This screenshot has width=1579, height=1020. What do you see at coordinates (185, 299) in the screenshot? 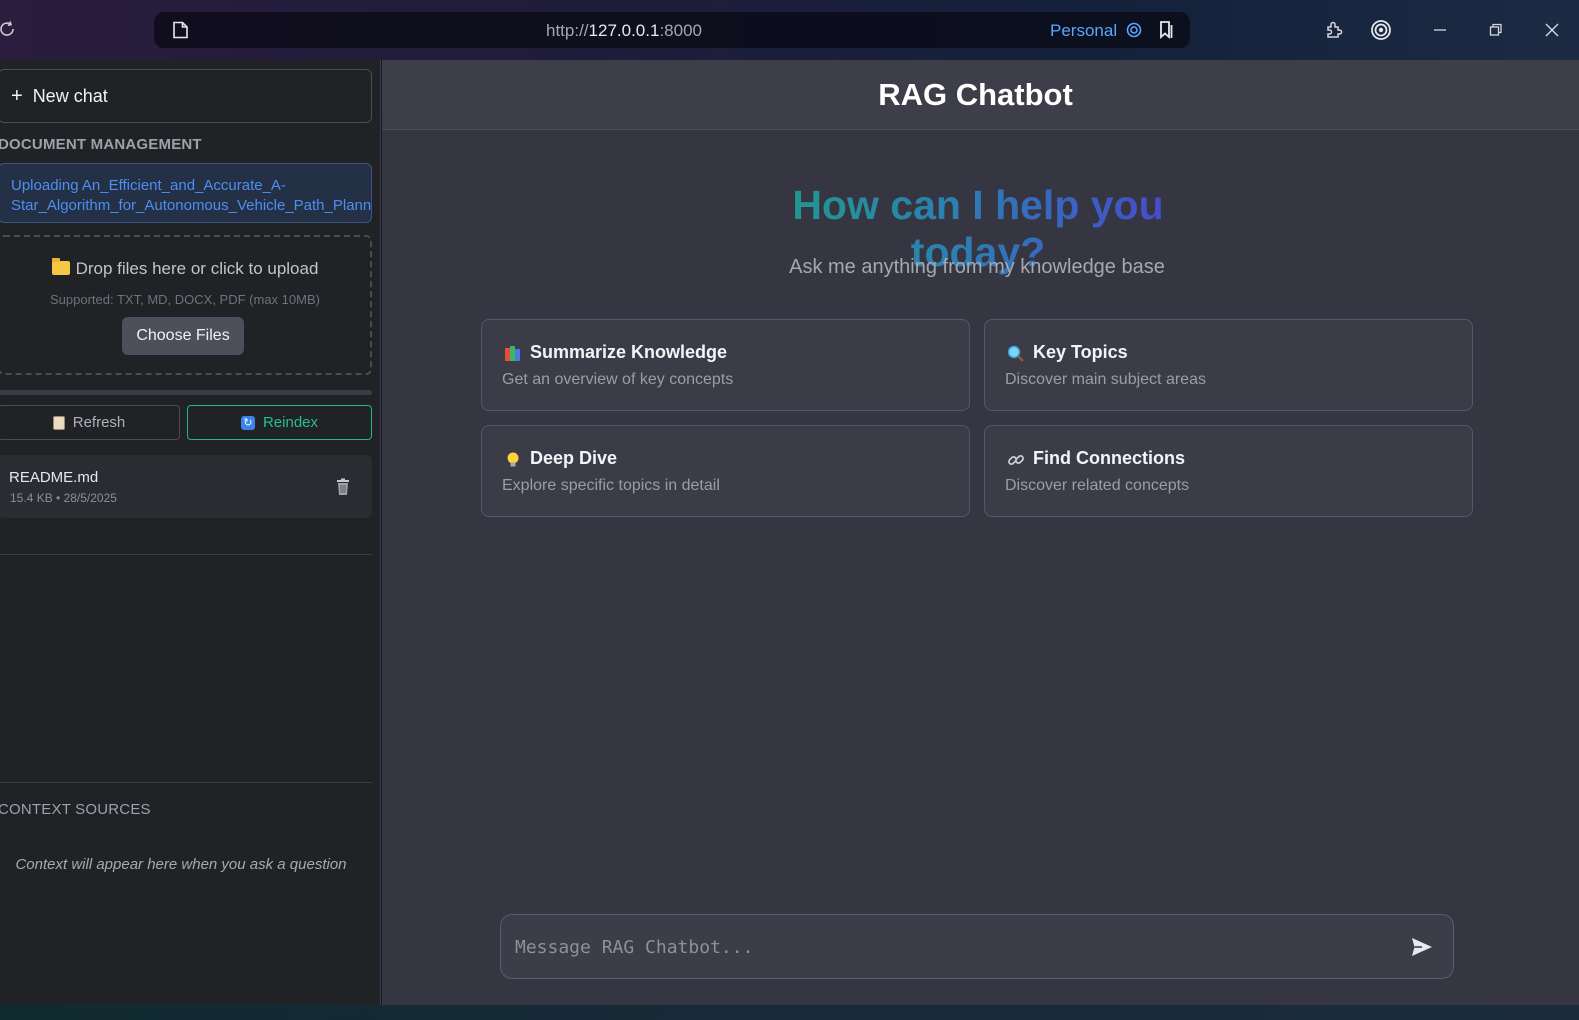
I see `supported-formats-text: Supported: TXT, MD, DOCX, PDF (max 10MB)` at bounding box center [185, 299].